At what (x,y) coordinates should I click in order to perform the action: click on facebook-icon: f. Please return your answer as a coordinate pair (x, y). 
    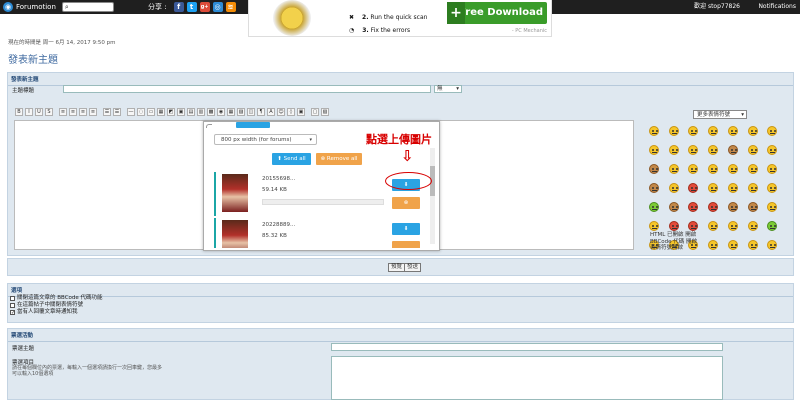
    Looking at the image, I should click on (178, 7).